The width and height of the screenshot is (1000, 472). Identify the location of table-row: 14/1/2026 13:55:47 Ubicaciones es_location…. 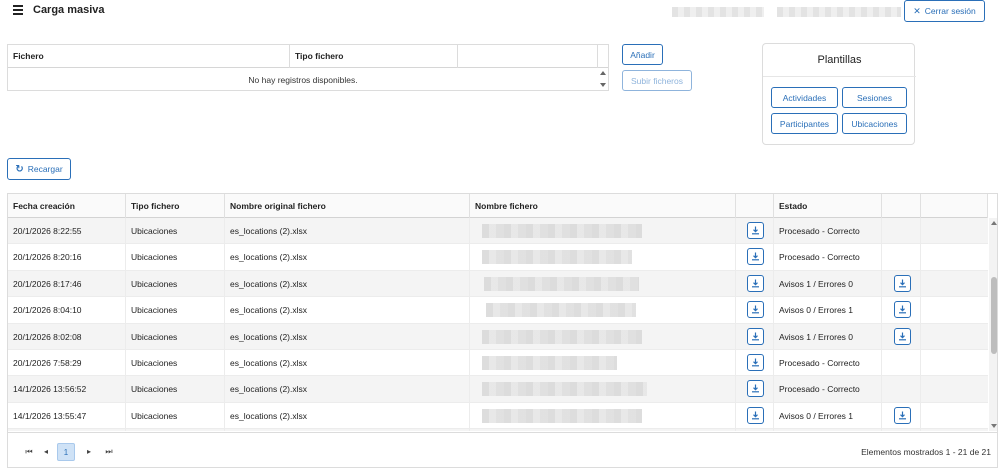
(498, 416).